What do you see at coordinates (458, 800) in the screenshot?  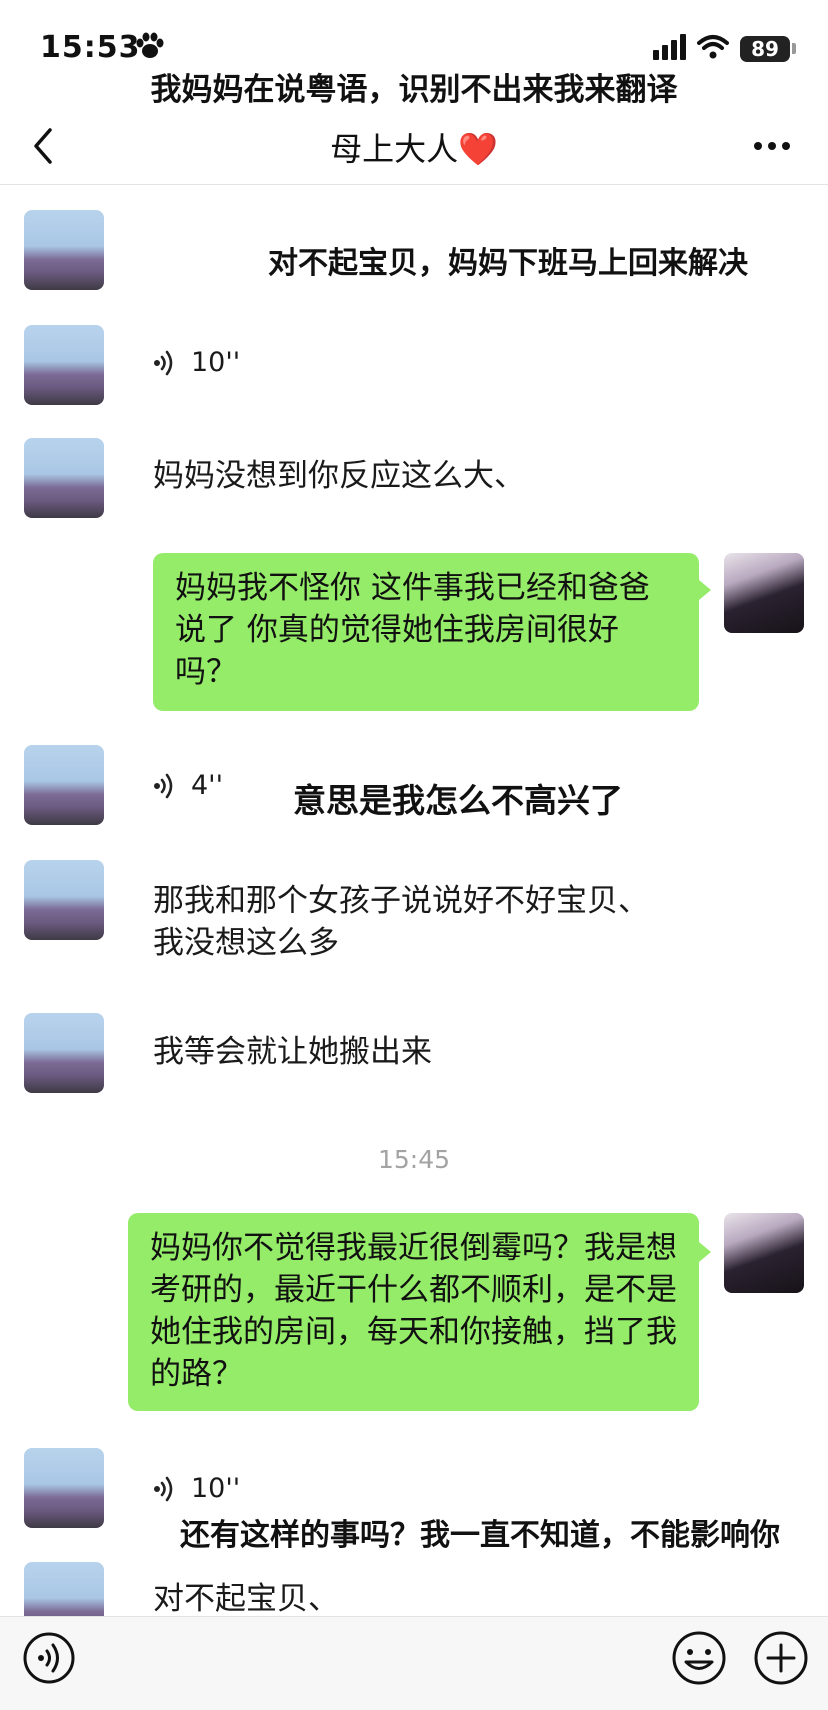 I see `translation-overlay: 意思是我怎么不高兴了` at bounding box center [458, 800].